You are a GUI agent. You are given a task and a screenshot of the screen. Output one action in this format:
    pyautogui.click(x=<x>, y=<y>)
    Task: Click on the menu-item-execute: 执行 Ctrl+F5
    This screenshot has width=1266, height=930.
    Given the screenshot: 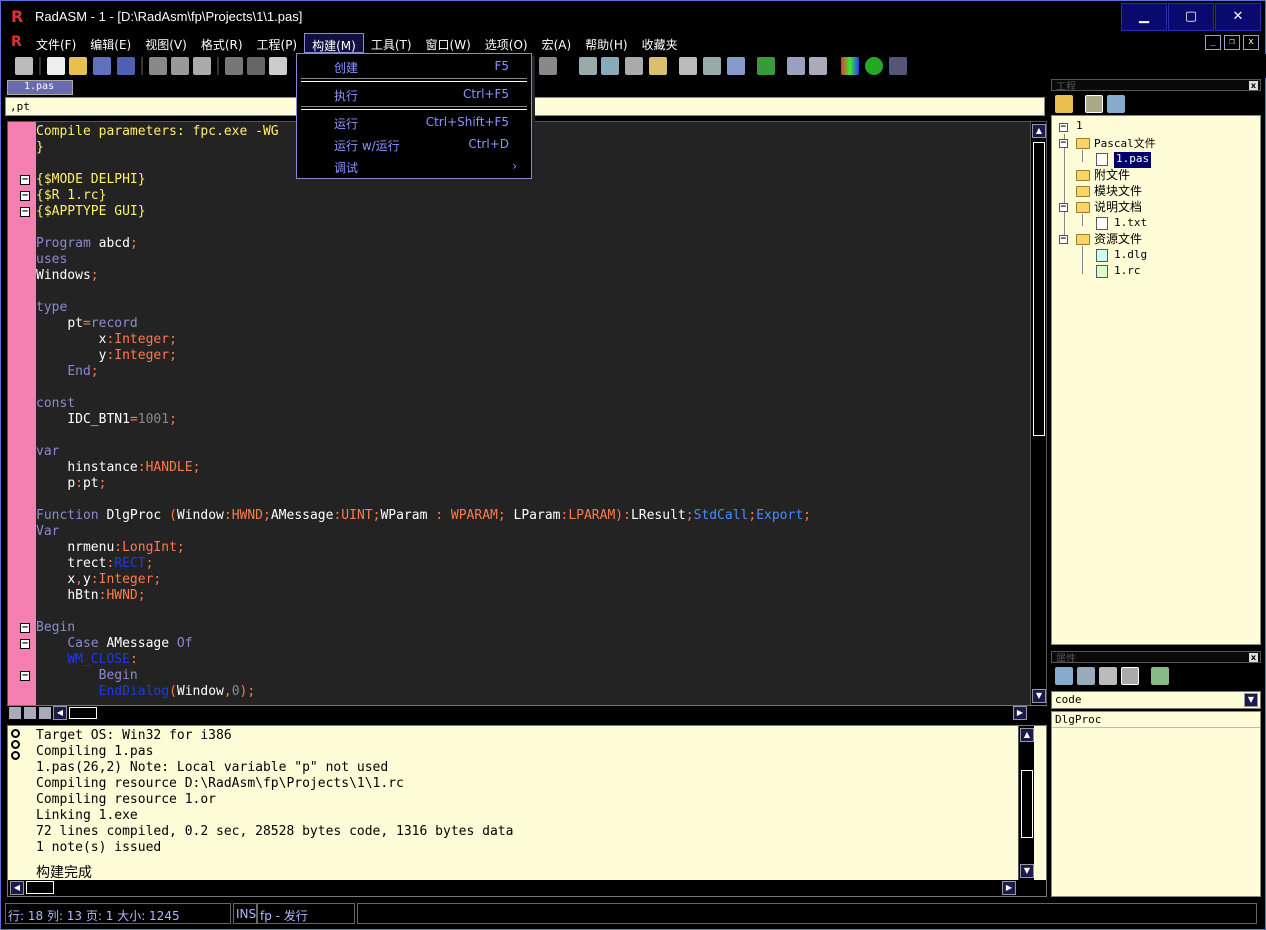 What is the action you would take?
    pyautogui.click(x=414, y=94)
    